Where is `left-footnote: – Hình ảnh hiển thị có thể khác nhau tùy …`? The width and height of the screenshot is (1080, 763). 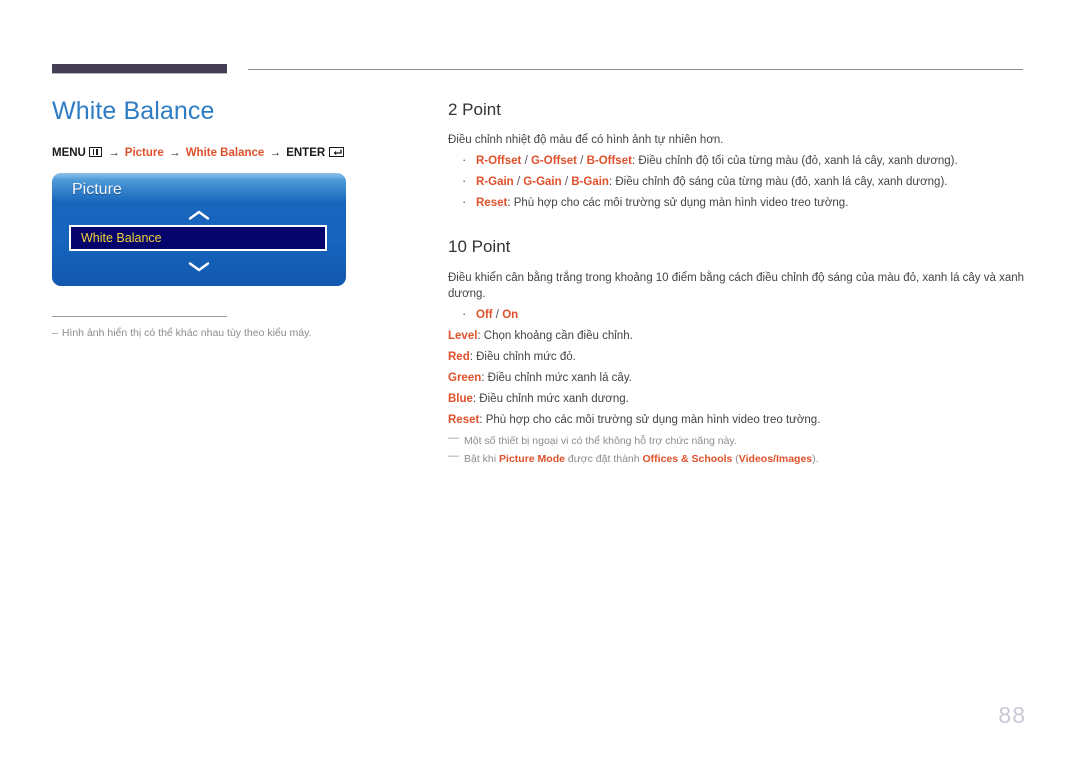 left-footnote: – Hình ảnh hiển thị có thể khác nhau tùy … is located at coordinates (232, 333).